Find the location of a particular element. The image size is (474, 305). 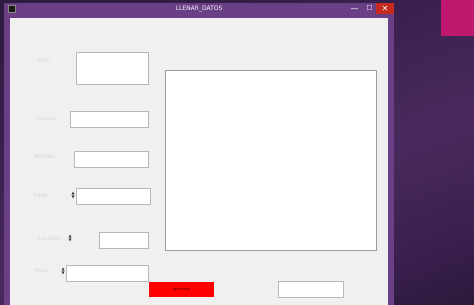

surname-field is located at coordinates (111, 159).